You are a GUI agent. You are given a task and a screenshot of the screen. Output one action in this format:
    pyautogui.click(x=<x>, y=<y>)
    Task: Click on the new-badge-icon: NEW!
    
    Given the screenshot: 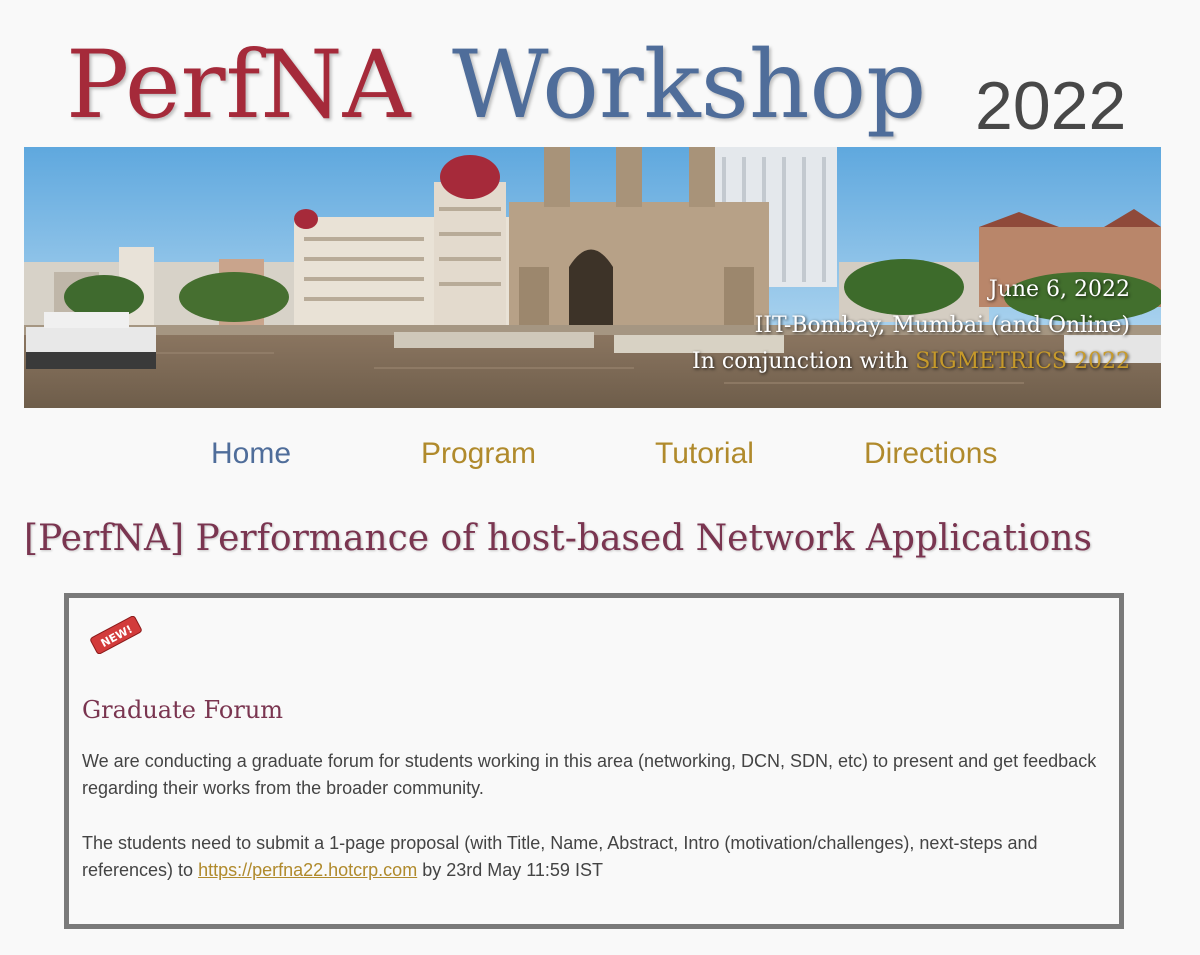 What is the action you would take?
    pyautogui.click(x=116, y=635)
    